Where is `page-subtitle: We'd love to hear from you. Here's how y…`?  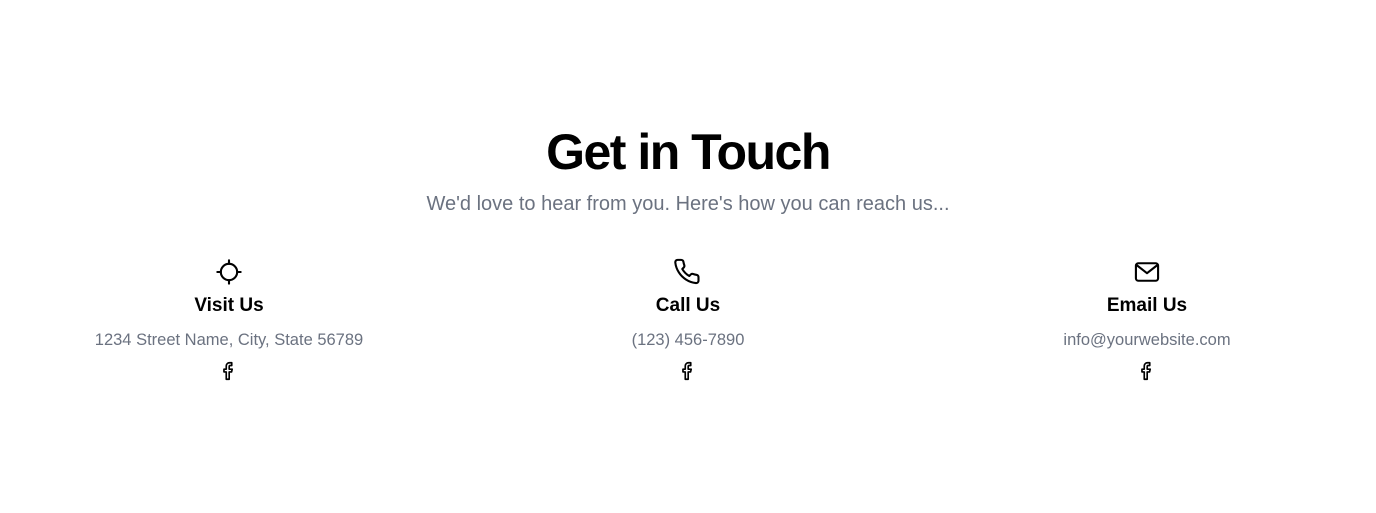
page-subtitle: We'd love to hear from you. Here's how y… is located at coordinates (688, 204).